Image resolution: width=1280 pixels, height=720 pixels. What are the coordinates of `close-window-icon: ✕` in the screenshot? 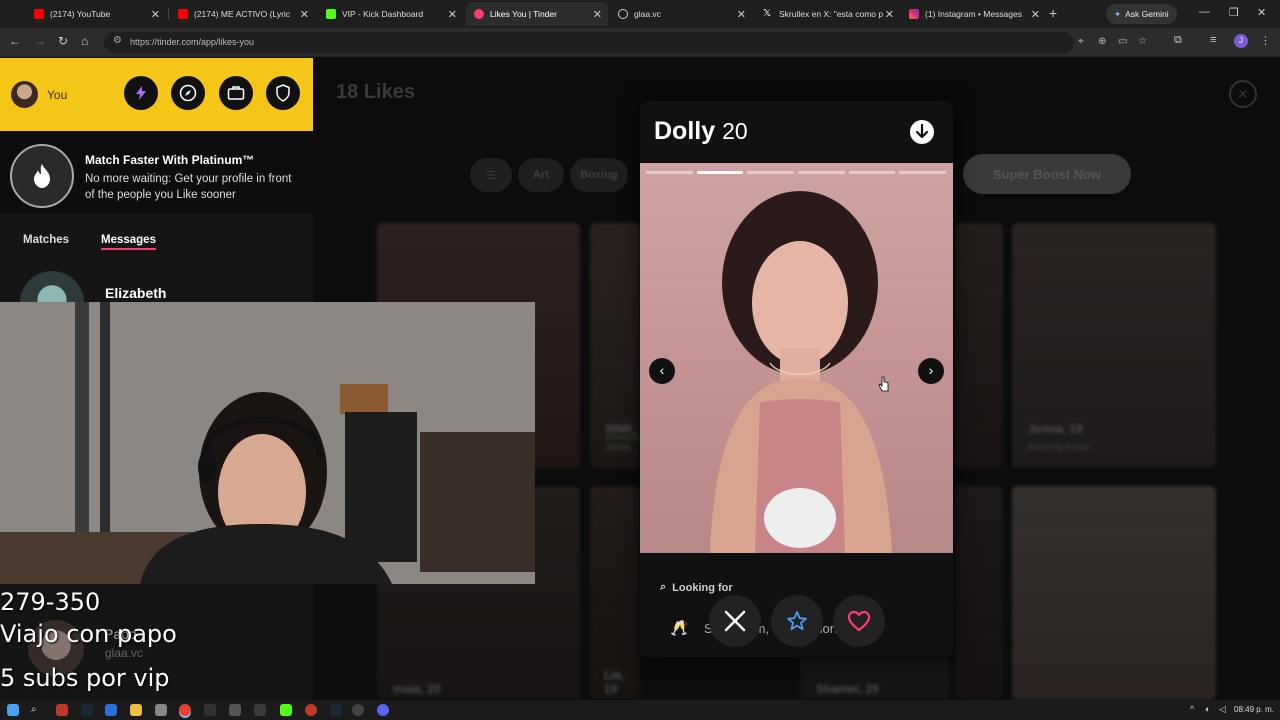 It's located at (1261, 12).